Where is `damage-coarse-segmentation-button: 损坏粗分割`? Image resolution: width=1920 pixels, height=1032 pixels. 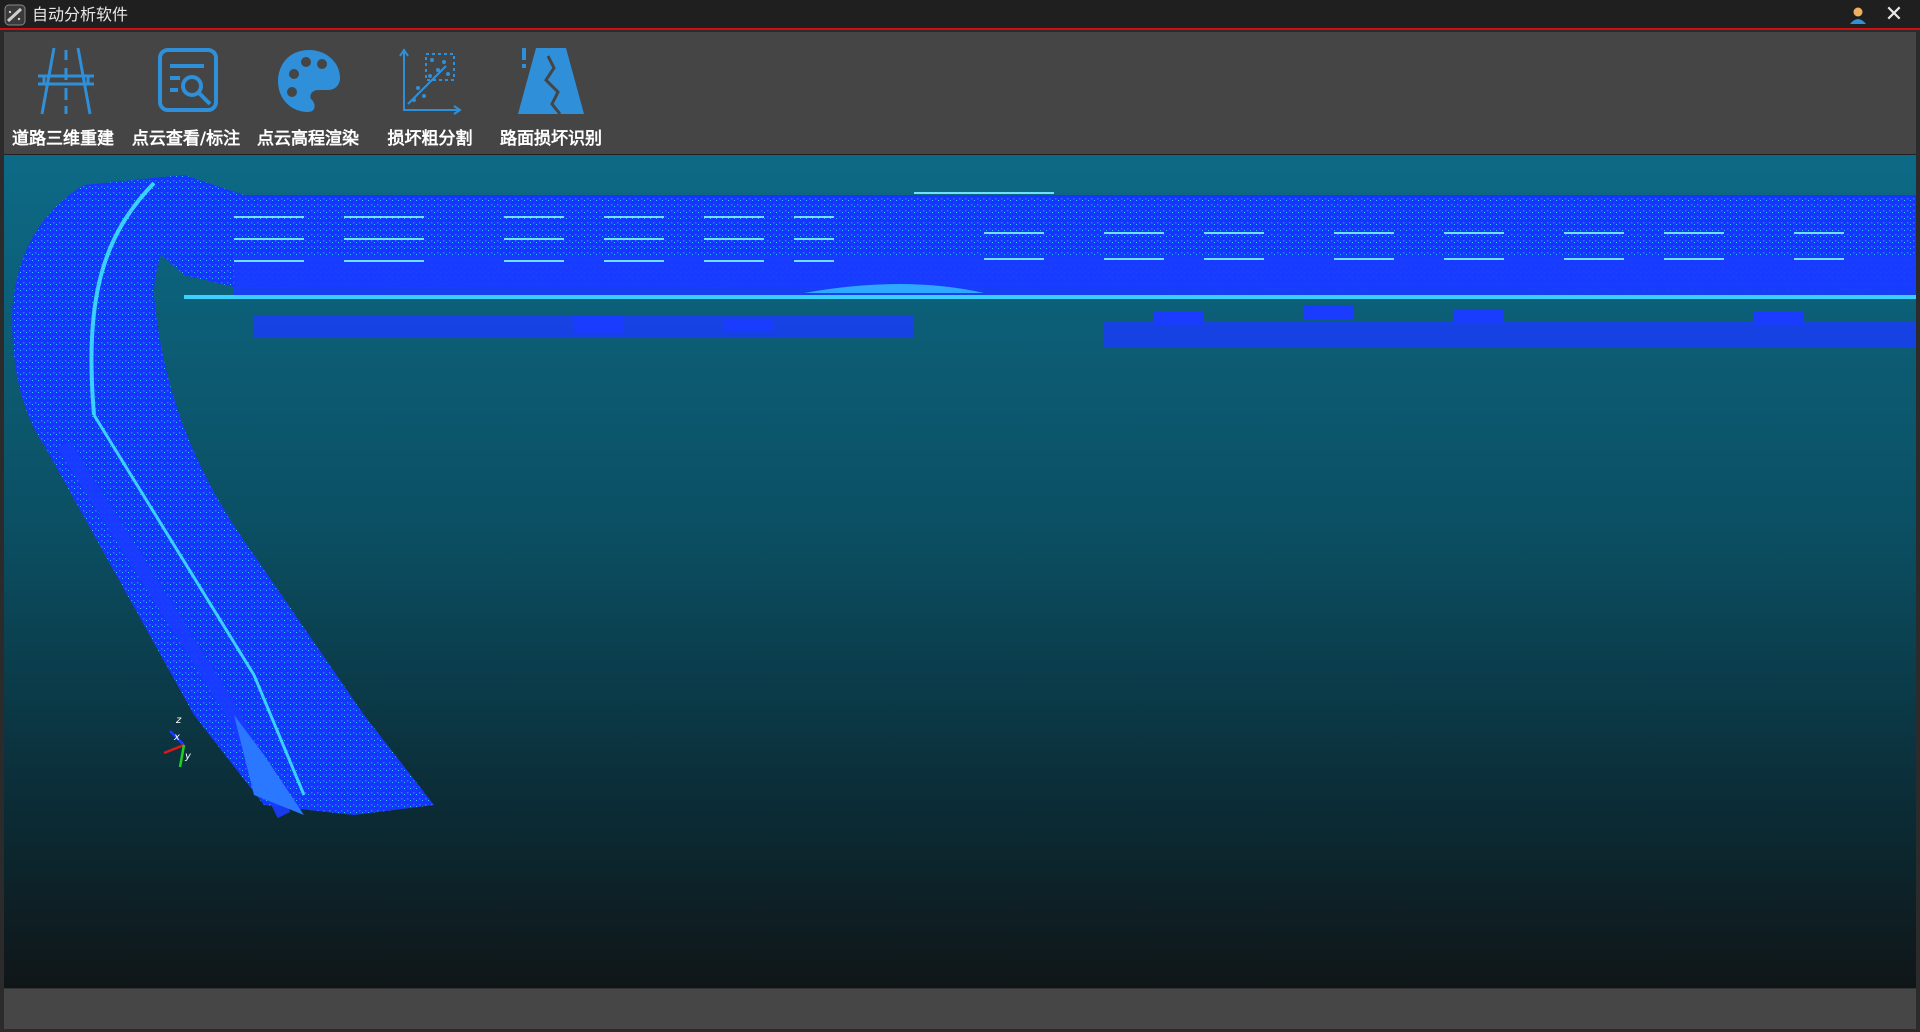
damage-coarse-segmentation-button: 损坏粗分割 is located at coordinates (430, 96).